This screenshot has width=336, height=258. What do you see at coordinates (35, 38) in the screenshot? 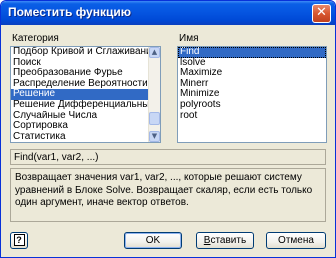
I see `category-label: Категория` at bounding box center [35, 38].